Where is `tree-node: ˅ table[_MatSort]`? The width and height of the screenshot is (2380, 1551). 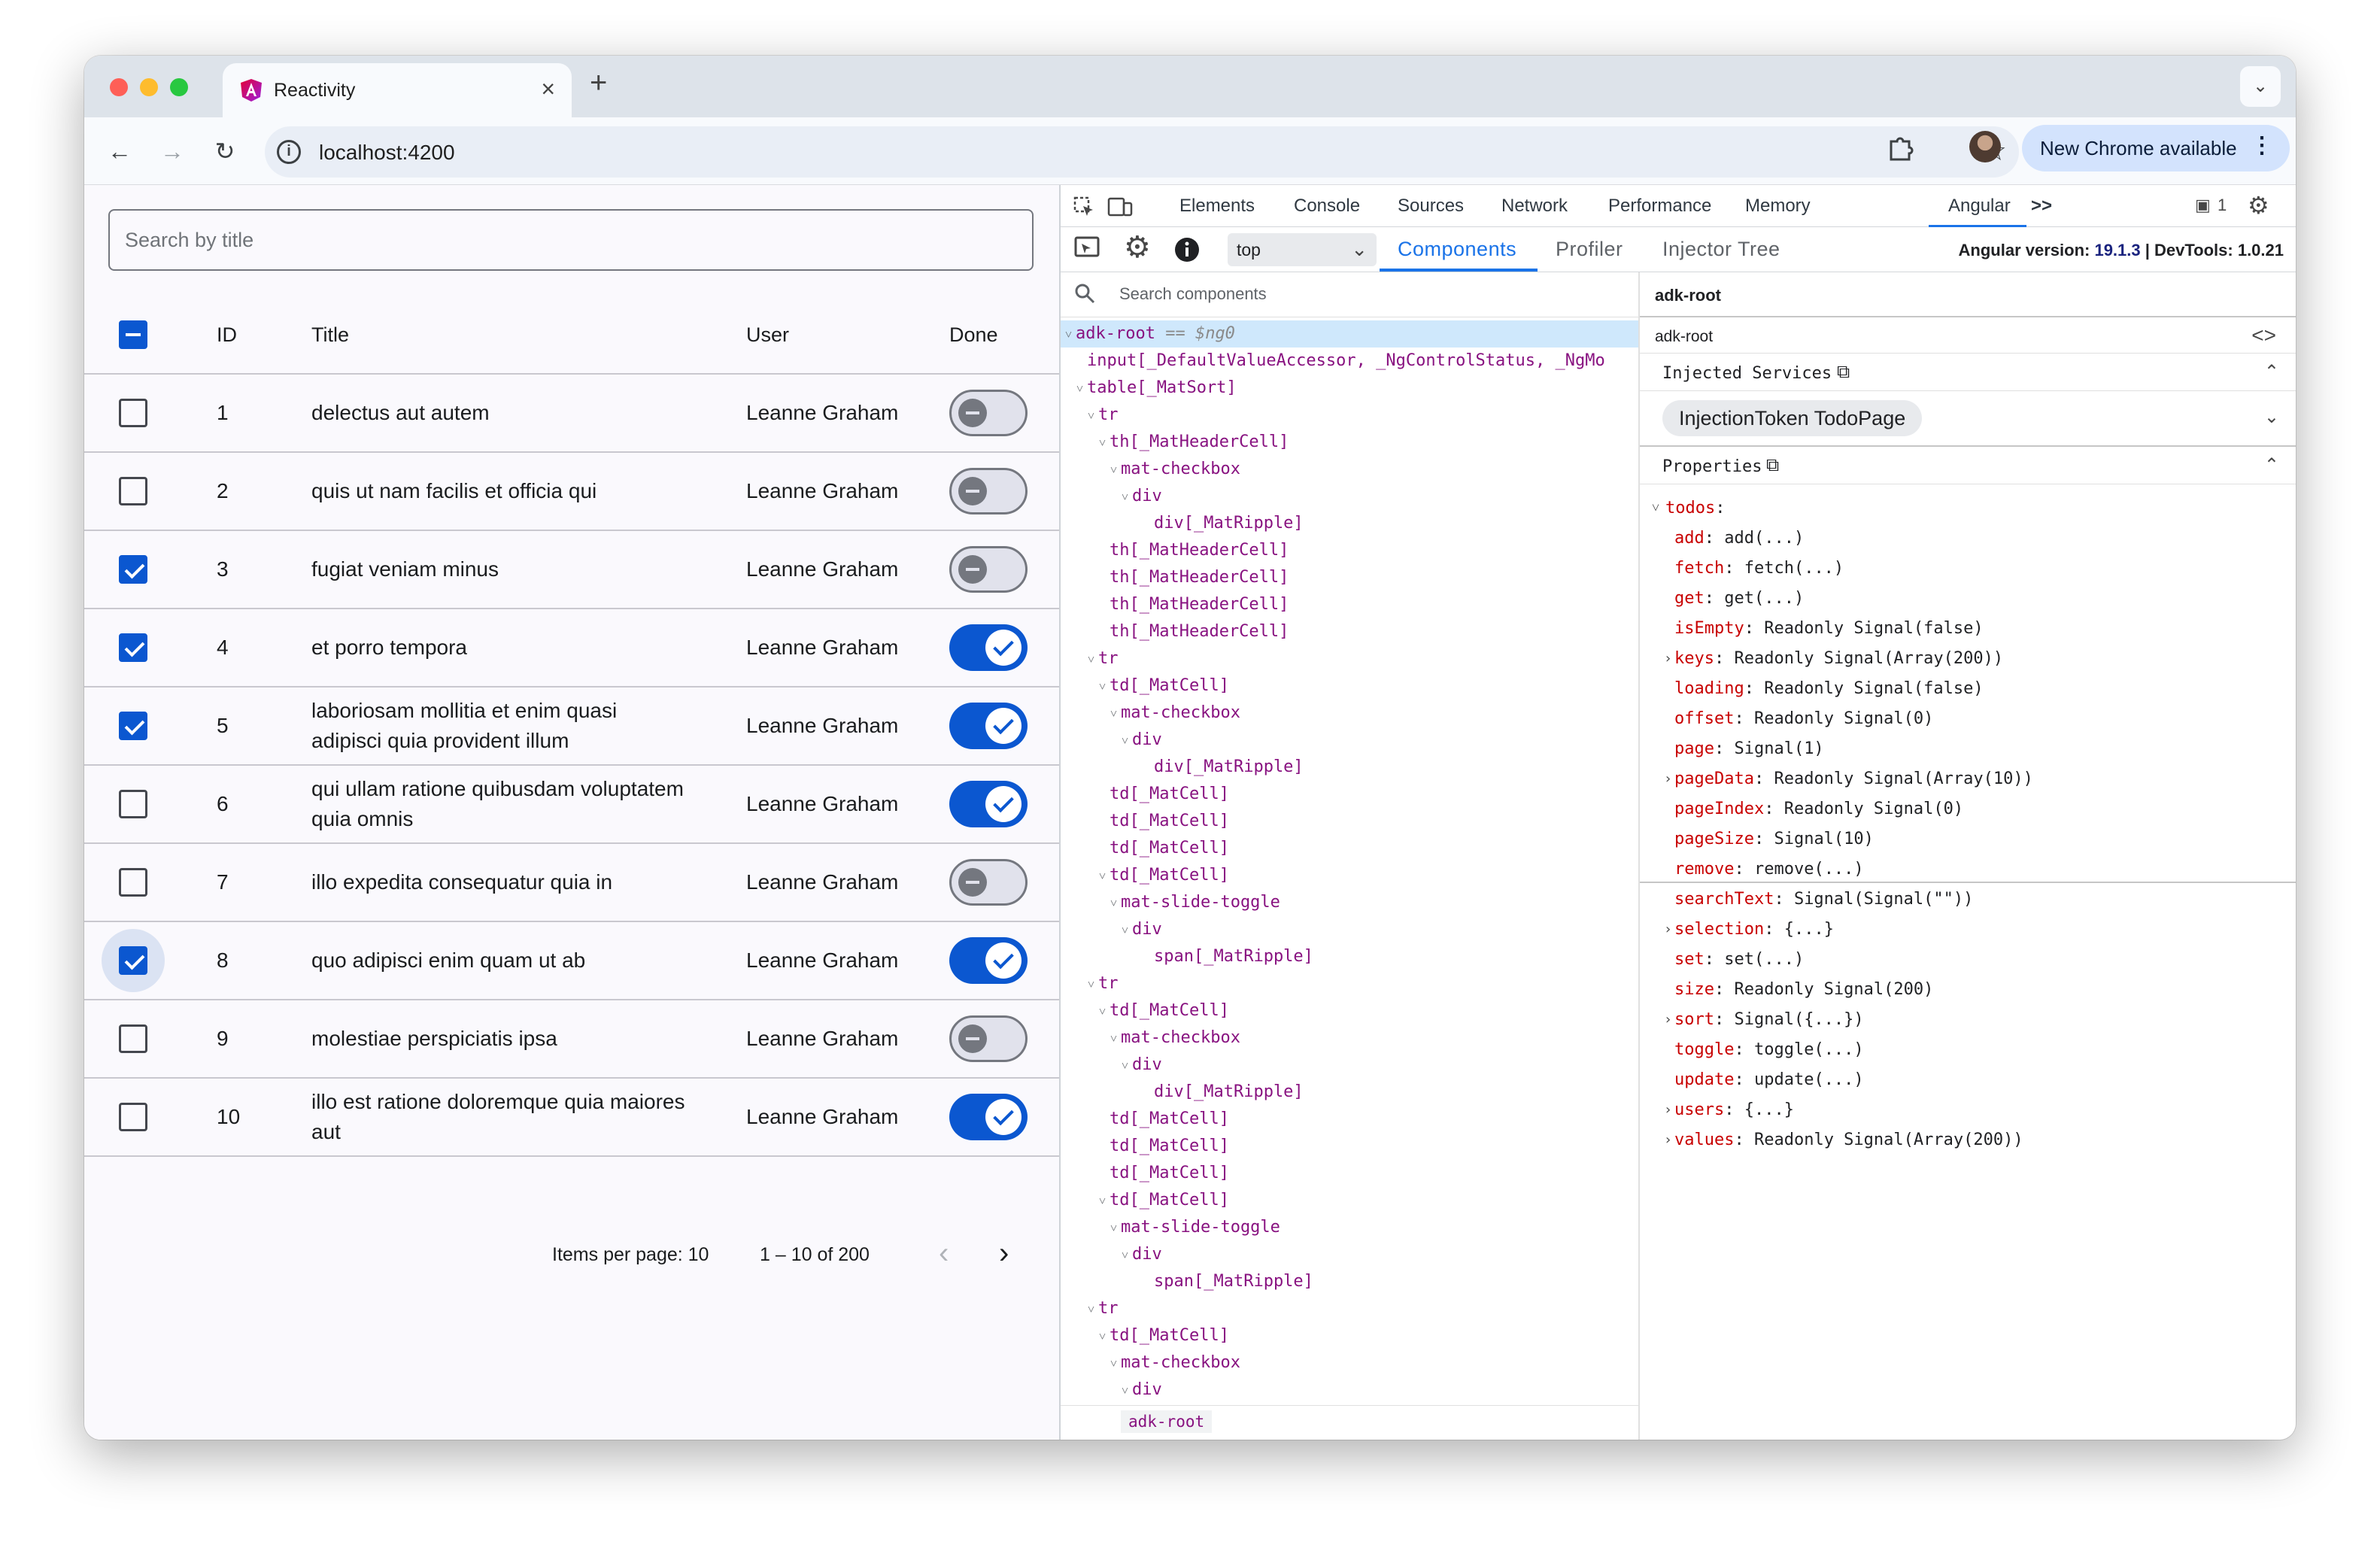
tree-node: ˅ table[_MatSort] is located at coordinates (1349, 389).